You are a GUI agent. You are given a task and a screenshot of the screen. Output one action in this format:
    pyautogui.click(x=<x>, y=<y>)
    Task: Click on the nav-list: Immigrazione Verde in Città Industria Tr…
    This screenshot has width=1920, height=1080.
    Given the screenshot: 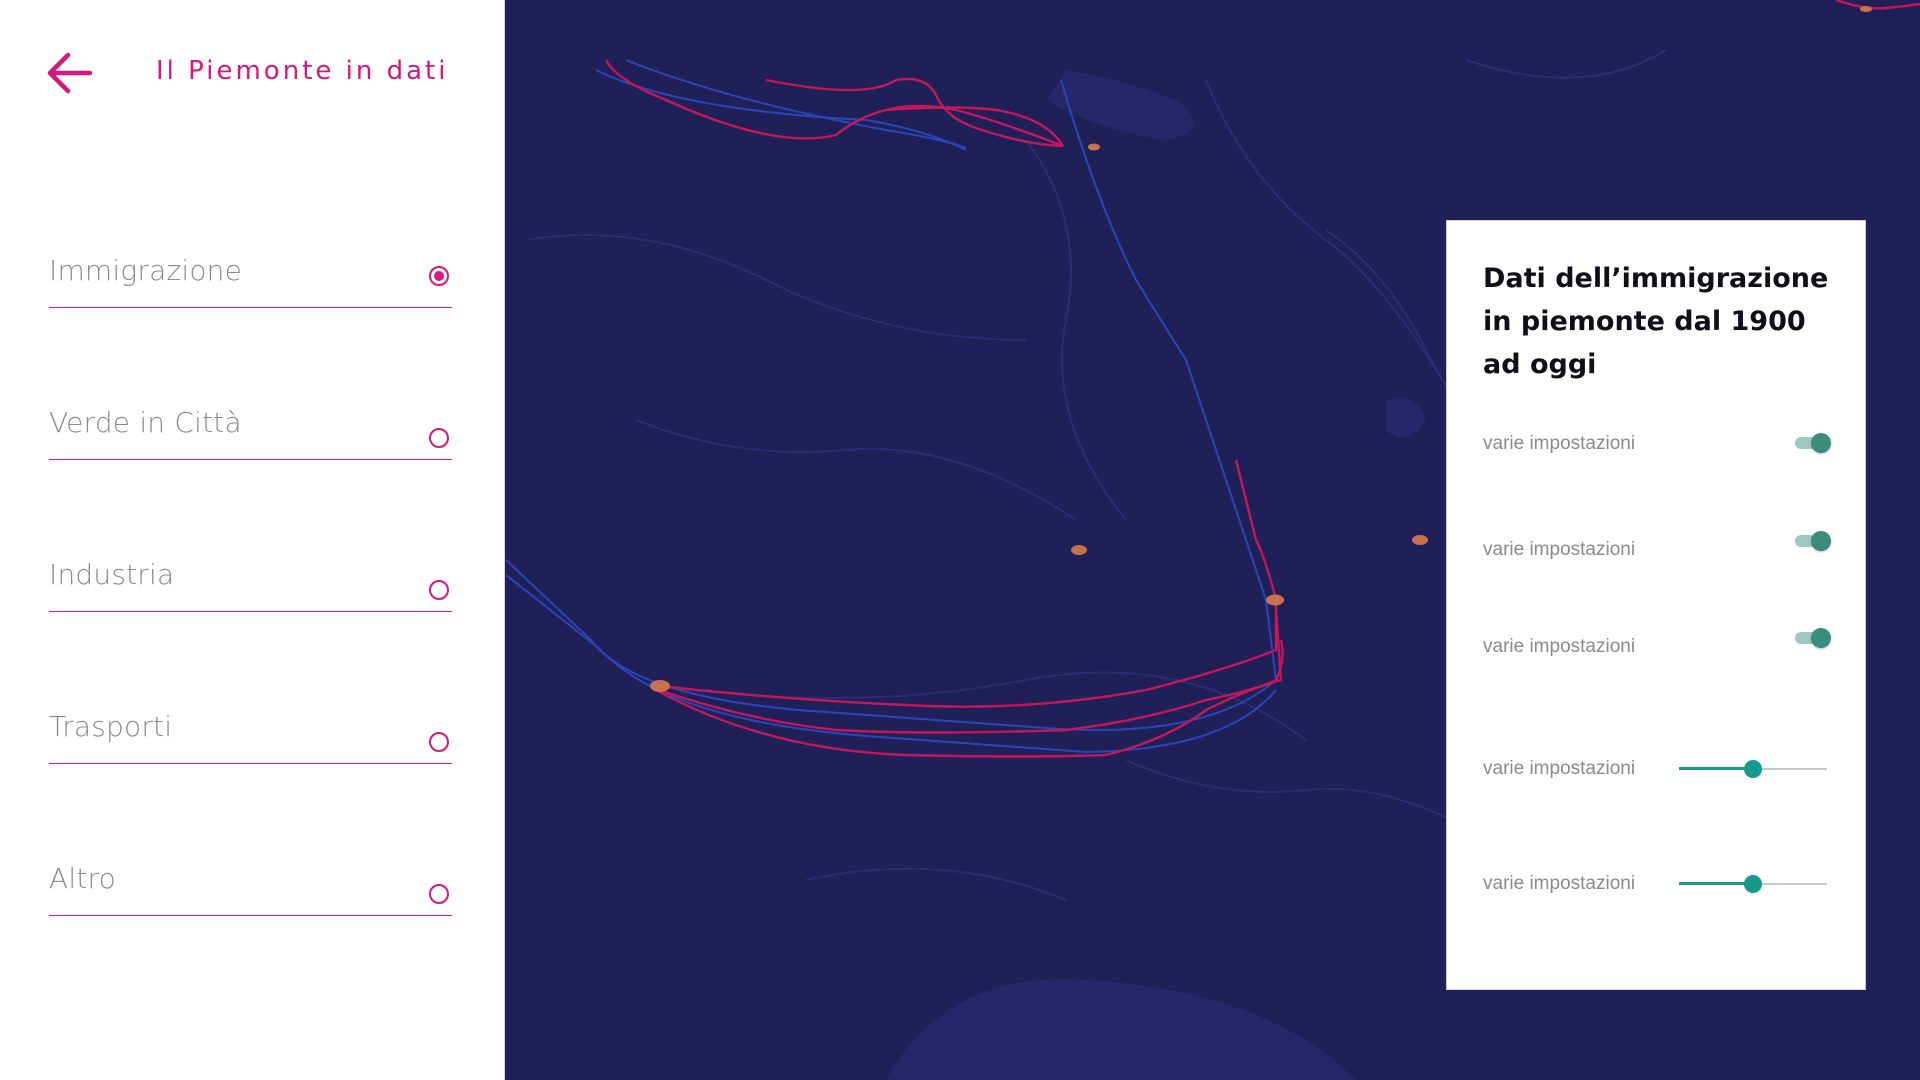 What is the action you would take?
    pyautogui.click(x=250, y=630)
    